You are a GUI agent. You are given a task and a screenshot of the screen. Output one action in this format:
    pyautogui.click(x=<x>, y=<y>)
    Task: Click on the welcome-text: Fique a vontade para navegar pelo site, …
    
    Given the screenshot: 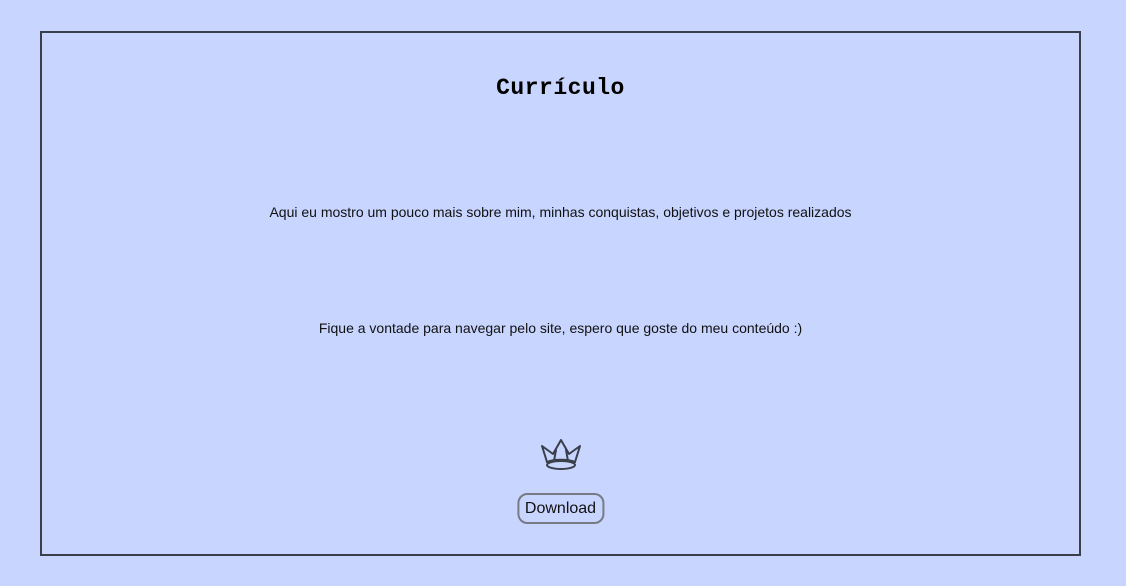 What is the action you would take?
    pyautogui.click(x=560, y=328)
    